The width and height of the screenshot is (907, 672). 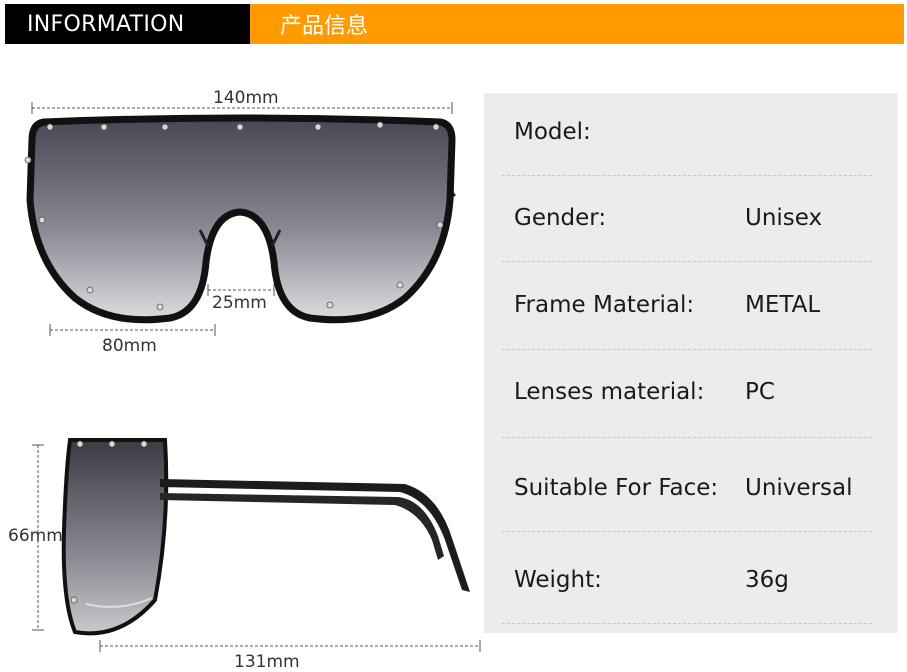 What do you see at coordinates (239, 303) in the screenshot?
I see `dim-bridge: 25mm` at bounding box center [239, 303].